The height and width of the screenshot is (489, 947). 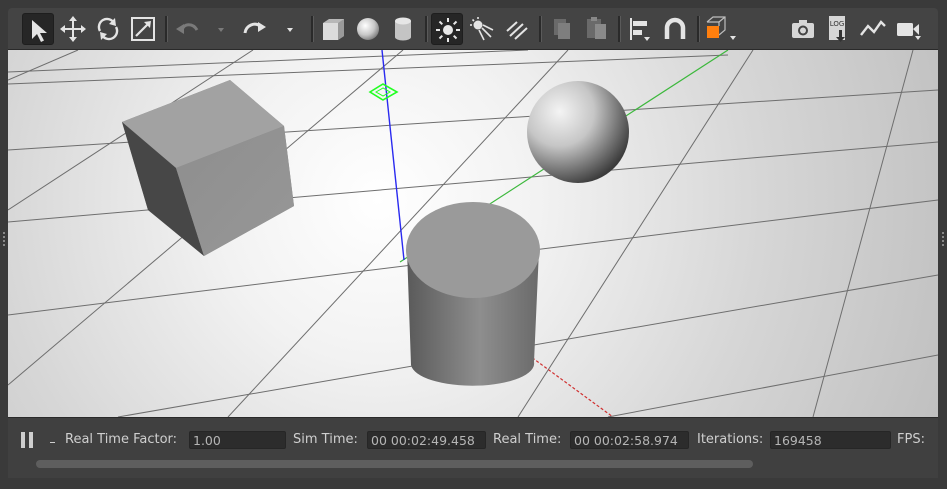 I want to click on scale-icon, so click(x=143, y=29).